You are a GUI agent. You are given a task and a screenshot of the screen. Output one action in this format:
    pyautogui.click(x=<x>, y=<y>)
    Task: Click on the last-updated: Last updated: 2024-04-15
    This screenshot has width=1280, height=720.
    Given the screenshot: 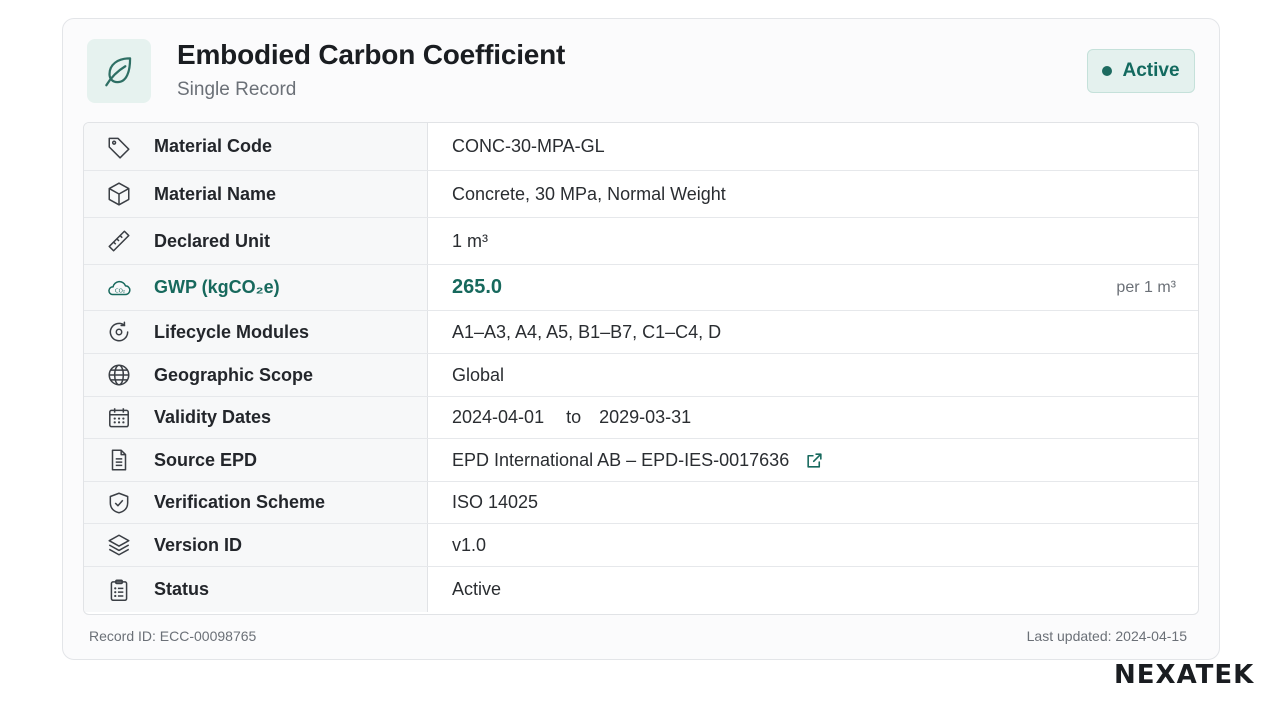 What is the action you would take?
    pyautogui.click(x=1106, y=636)
    